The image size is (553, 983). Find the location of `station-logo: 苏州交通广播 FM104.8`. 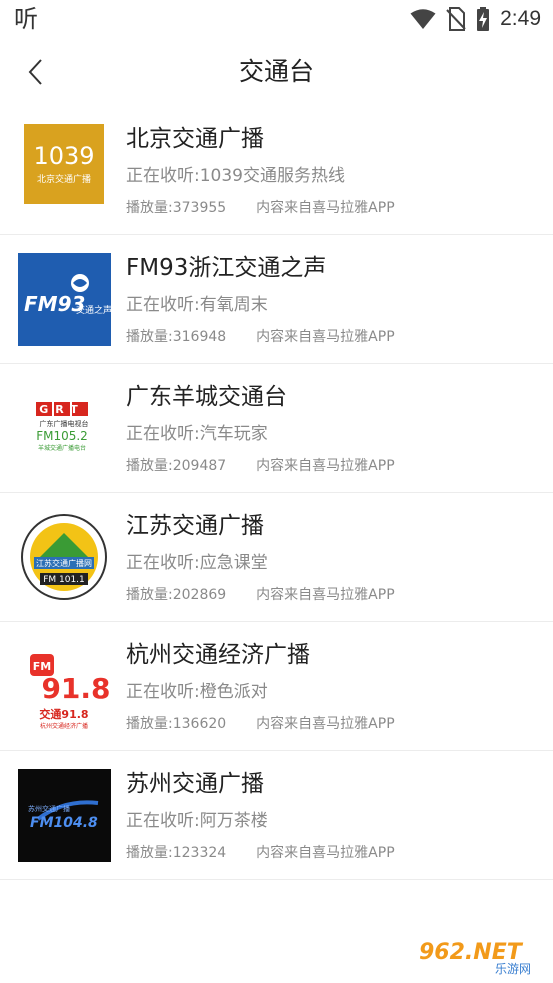

station-logo: 苏州交通广播 FM104.8 is located at coordinates (64, 815).